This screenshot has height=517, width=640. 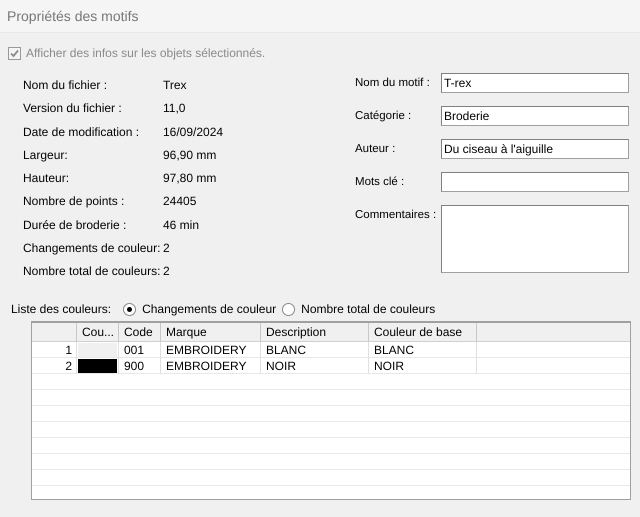 What do you see at coordinates (92, 248) in the screenshot?
I see `info-label: Changements de couleur:` at bounding box center [92, 248].